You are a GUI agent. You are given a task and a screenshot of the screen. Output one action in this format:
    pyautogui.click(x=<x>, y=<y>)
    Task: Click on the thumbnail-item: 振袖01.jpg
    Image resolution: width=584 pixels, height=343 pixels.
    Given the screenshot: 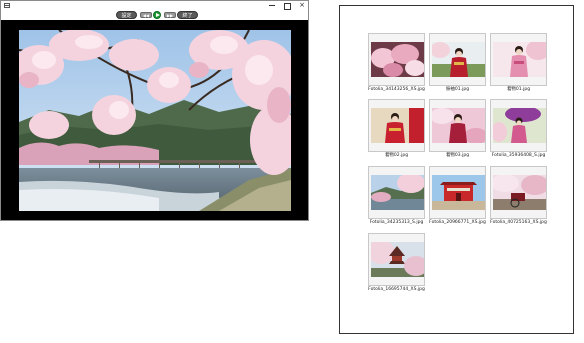 What is the action you would take?
    pyautogui.click(x=457, y=62)
    